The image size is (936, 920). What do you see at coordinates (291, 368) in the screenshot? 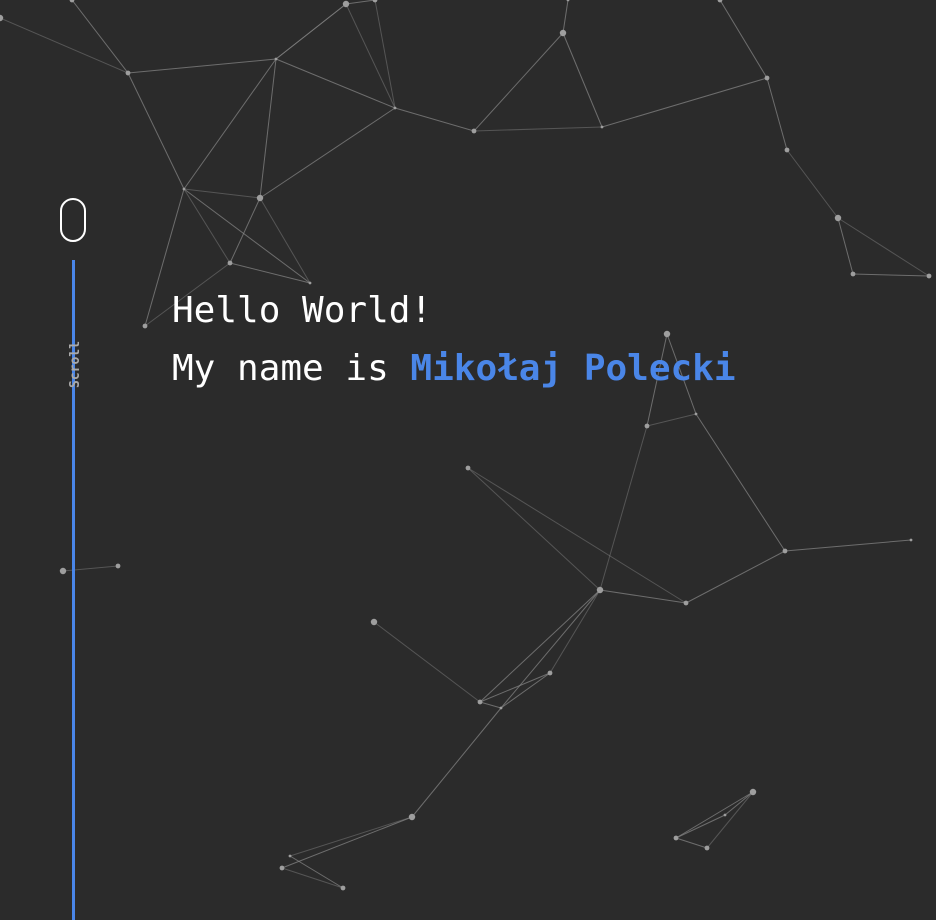
I see `hero-intro-prefix: My name is` at bounding box center [291, 368].